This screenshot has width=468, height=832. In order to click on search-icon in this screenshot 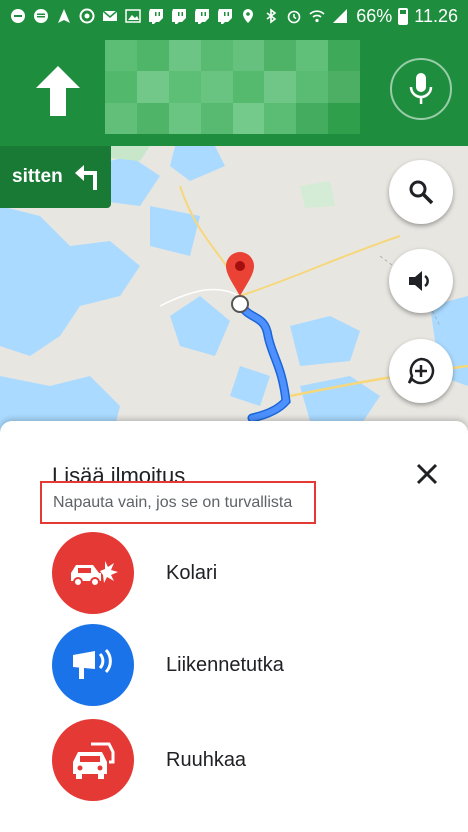, I will do `click(421, 192)`.